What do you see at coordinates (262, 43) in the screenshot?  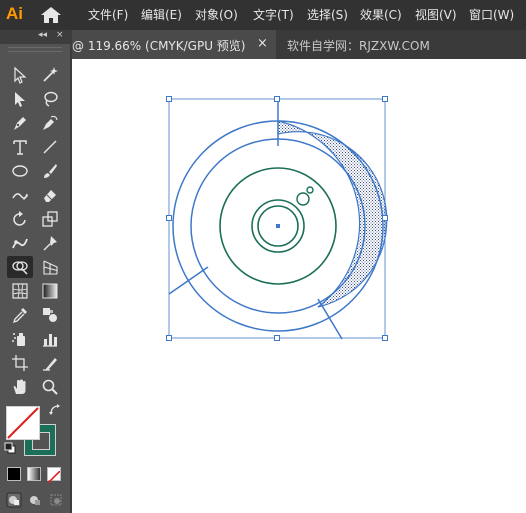 I see `close-icon: ×` at bounding box center [262, 43].